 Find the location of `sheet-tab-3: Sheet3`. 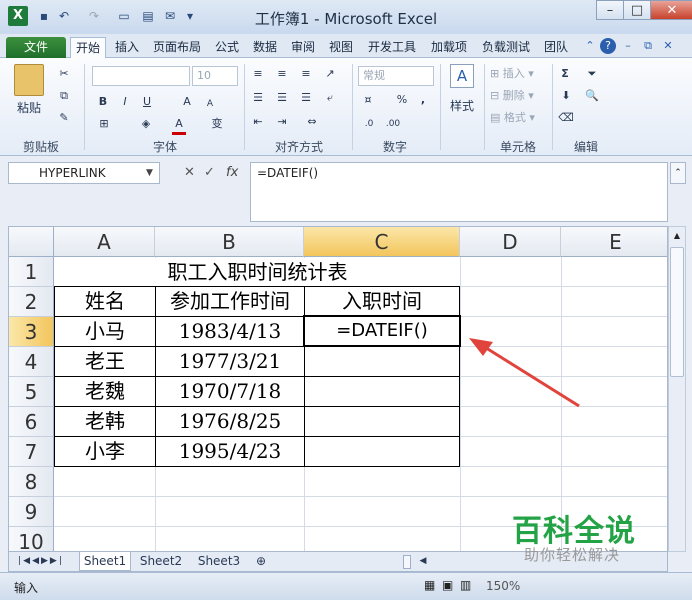

sheet-tab-3: Sheet3 is located at coordinates (219, 561).